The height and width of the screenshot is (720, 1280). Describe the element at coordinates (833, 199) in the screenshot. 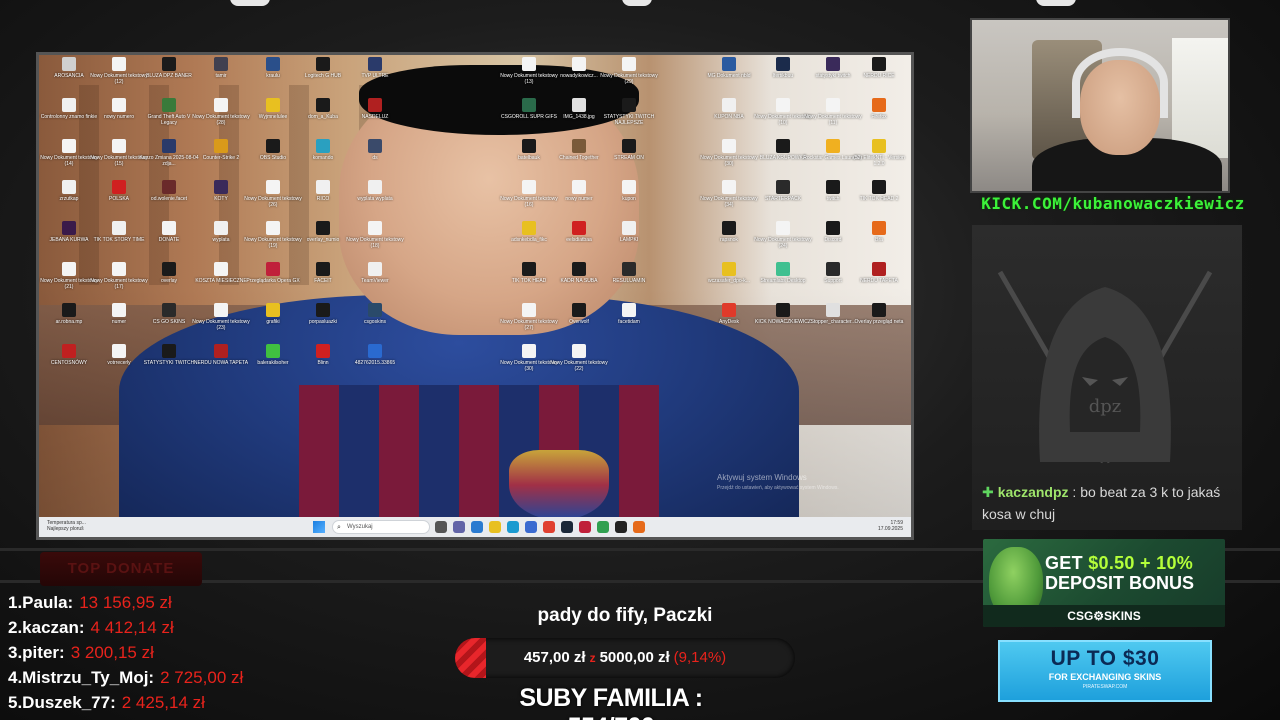

I see `desktop-icon-label: twitch` at that location.